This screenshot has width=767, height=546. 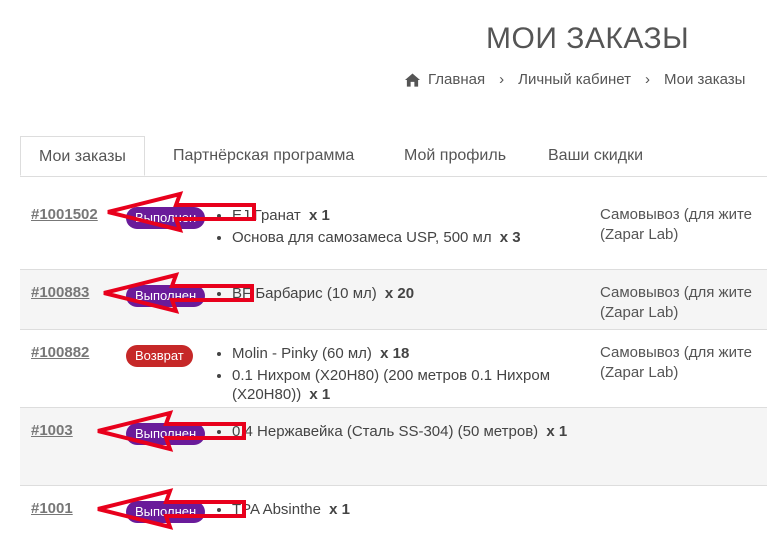 I want to click on breadcrumb-cabinet-link: Личный кабинет, so click(x=574, y=79).